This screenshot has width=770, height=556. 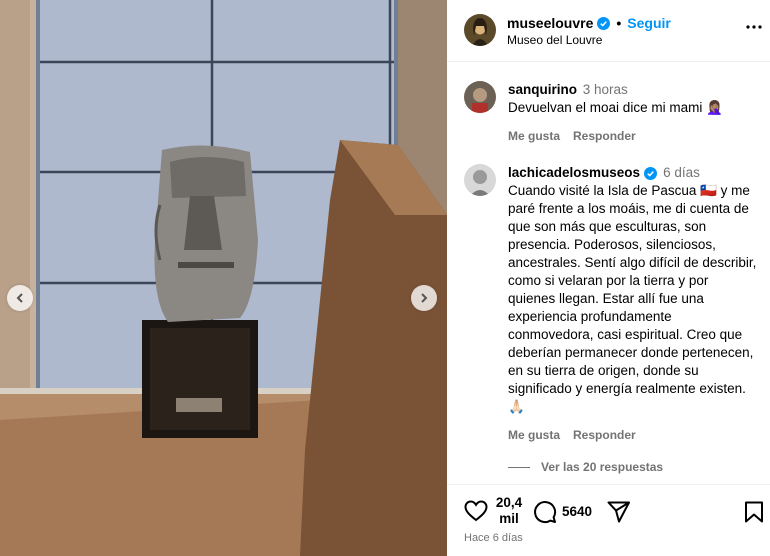 I want to click on chevron-right-icon, so click(x=424, y=298).